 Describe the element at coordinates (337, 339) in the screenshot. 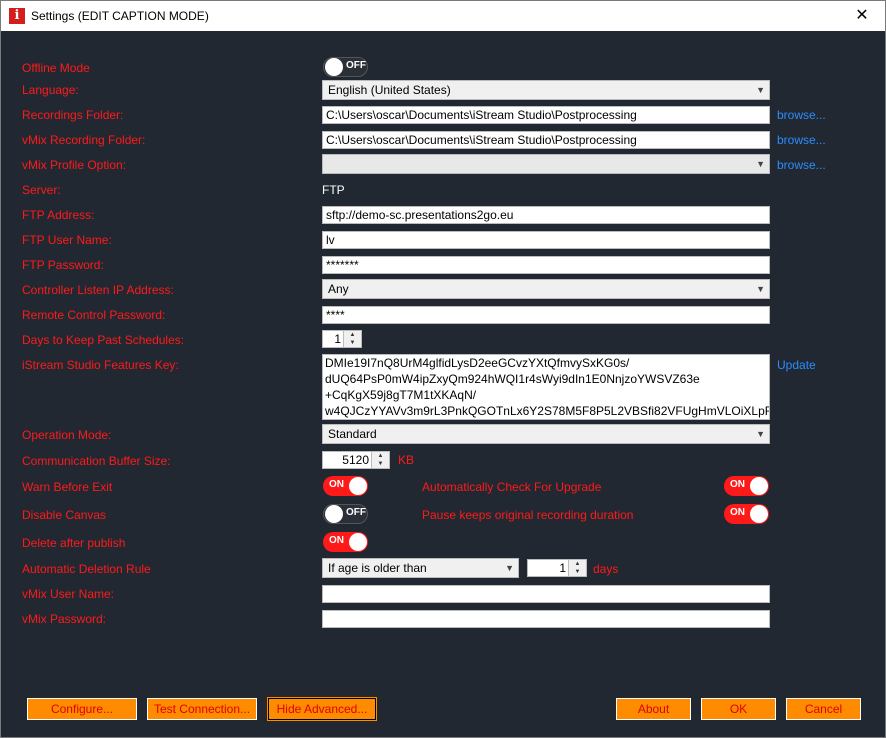

I see `days-to-keep-value: 1` at that location.